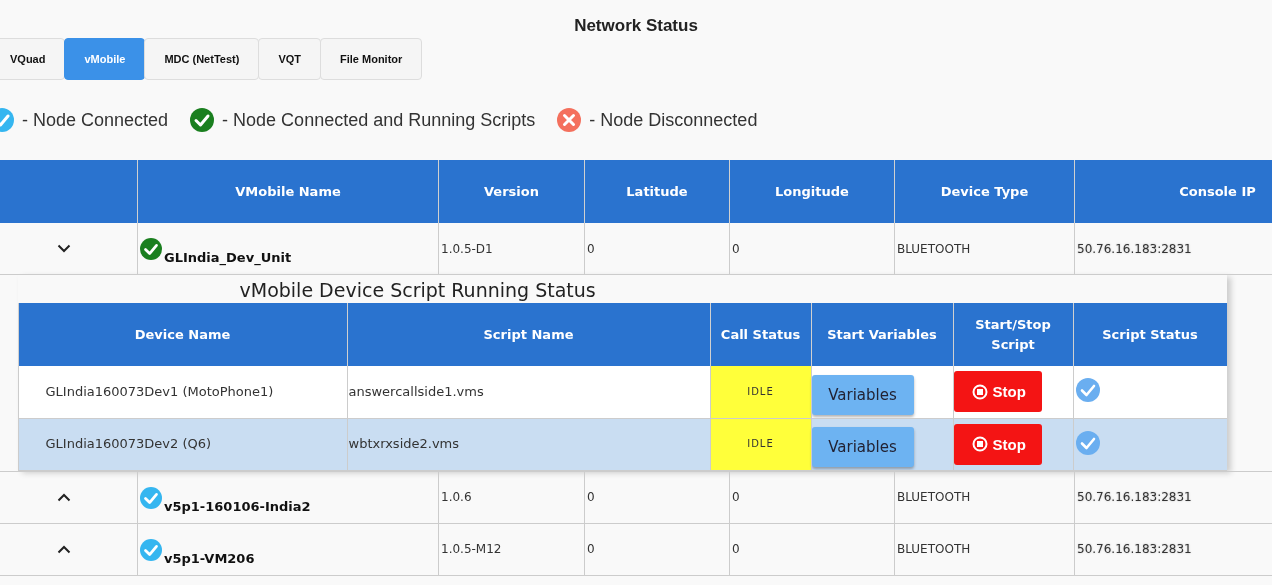 Image resolution: width=1272 pixels, height=585 pixels. Describe the element at coordinates (209, 558) in the screenshot. I see `vmobile-name: v5p1-VM206` at that location.